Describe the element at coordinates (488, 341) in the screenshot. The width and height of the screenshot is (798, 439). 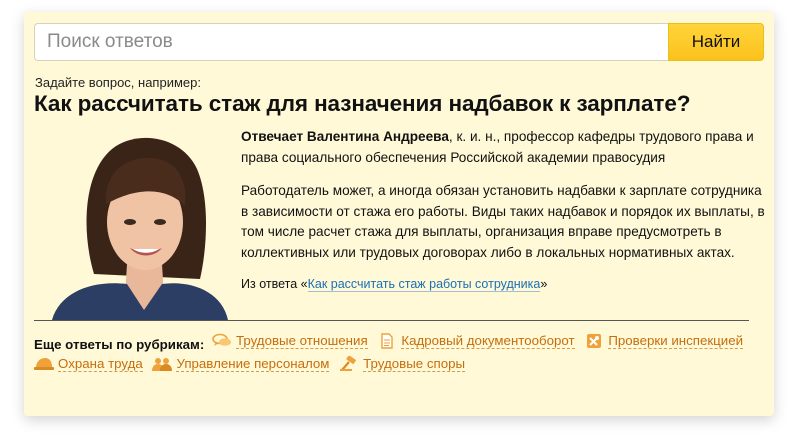
I see `rubric-label: Кадровый документооборот` at that location.